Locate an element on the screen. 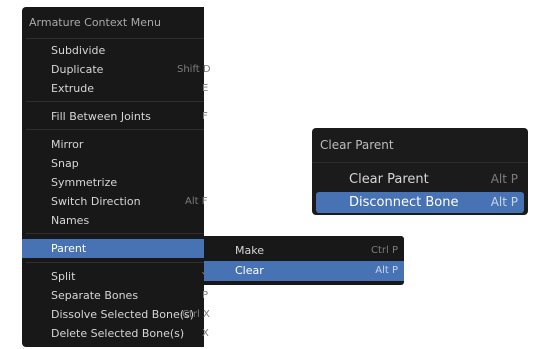 This screenshot has width=538, height=349. menu-item-separate-bones: Separate Bones P is located at coordinates (115, 295).